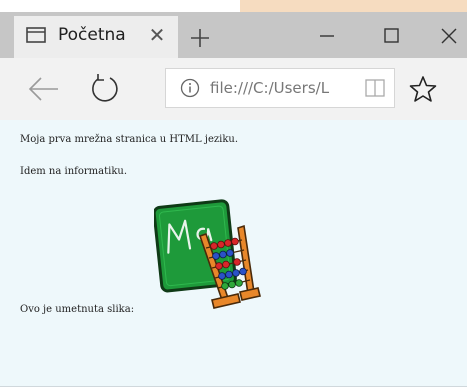 The width and height of the screenshot is (467, 387). I want to click on minimize-icon, so click(327, 36).